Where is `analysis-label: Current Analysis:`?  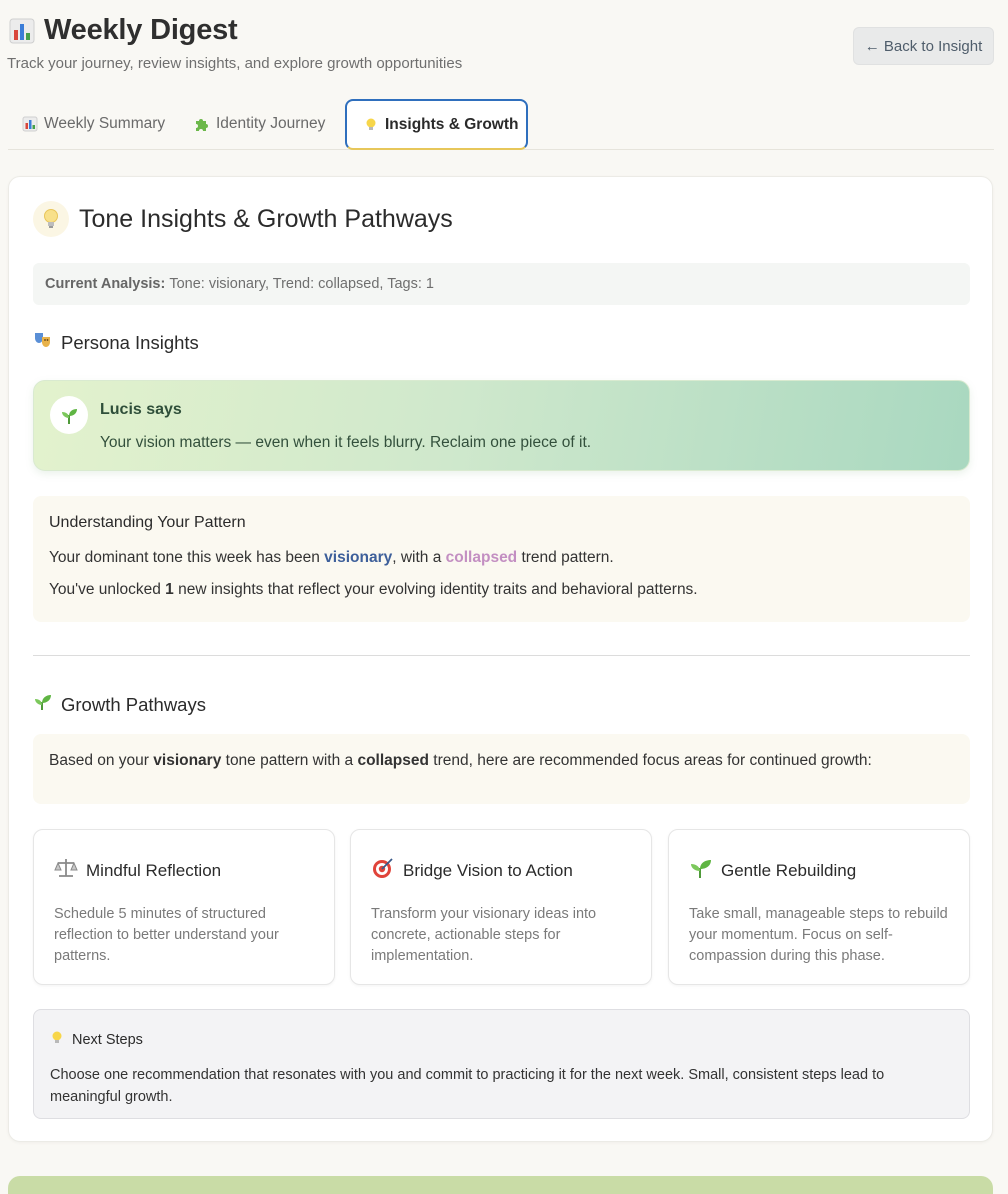
analysis-label: Current Analysis: is located at coordinates (105, 284).